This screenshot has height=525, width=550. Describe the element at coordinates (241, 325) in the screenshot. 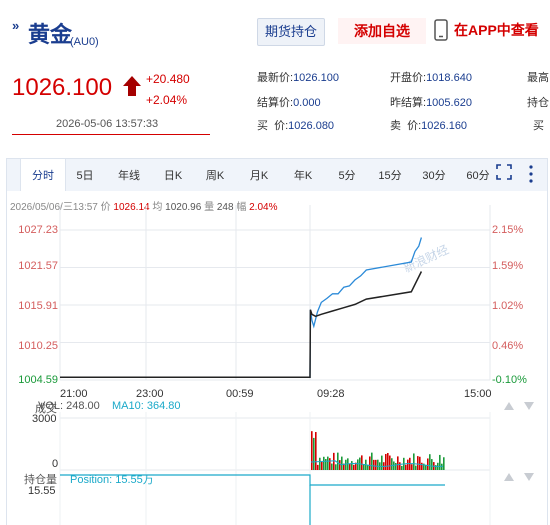

I see `average-price-line` at that location.